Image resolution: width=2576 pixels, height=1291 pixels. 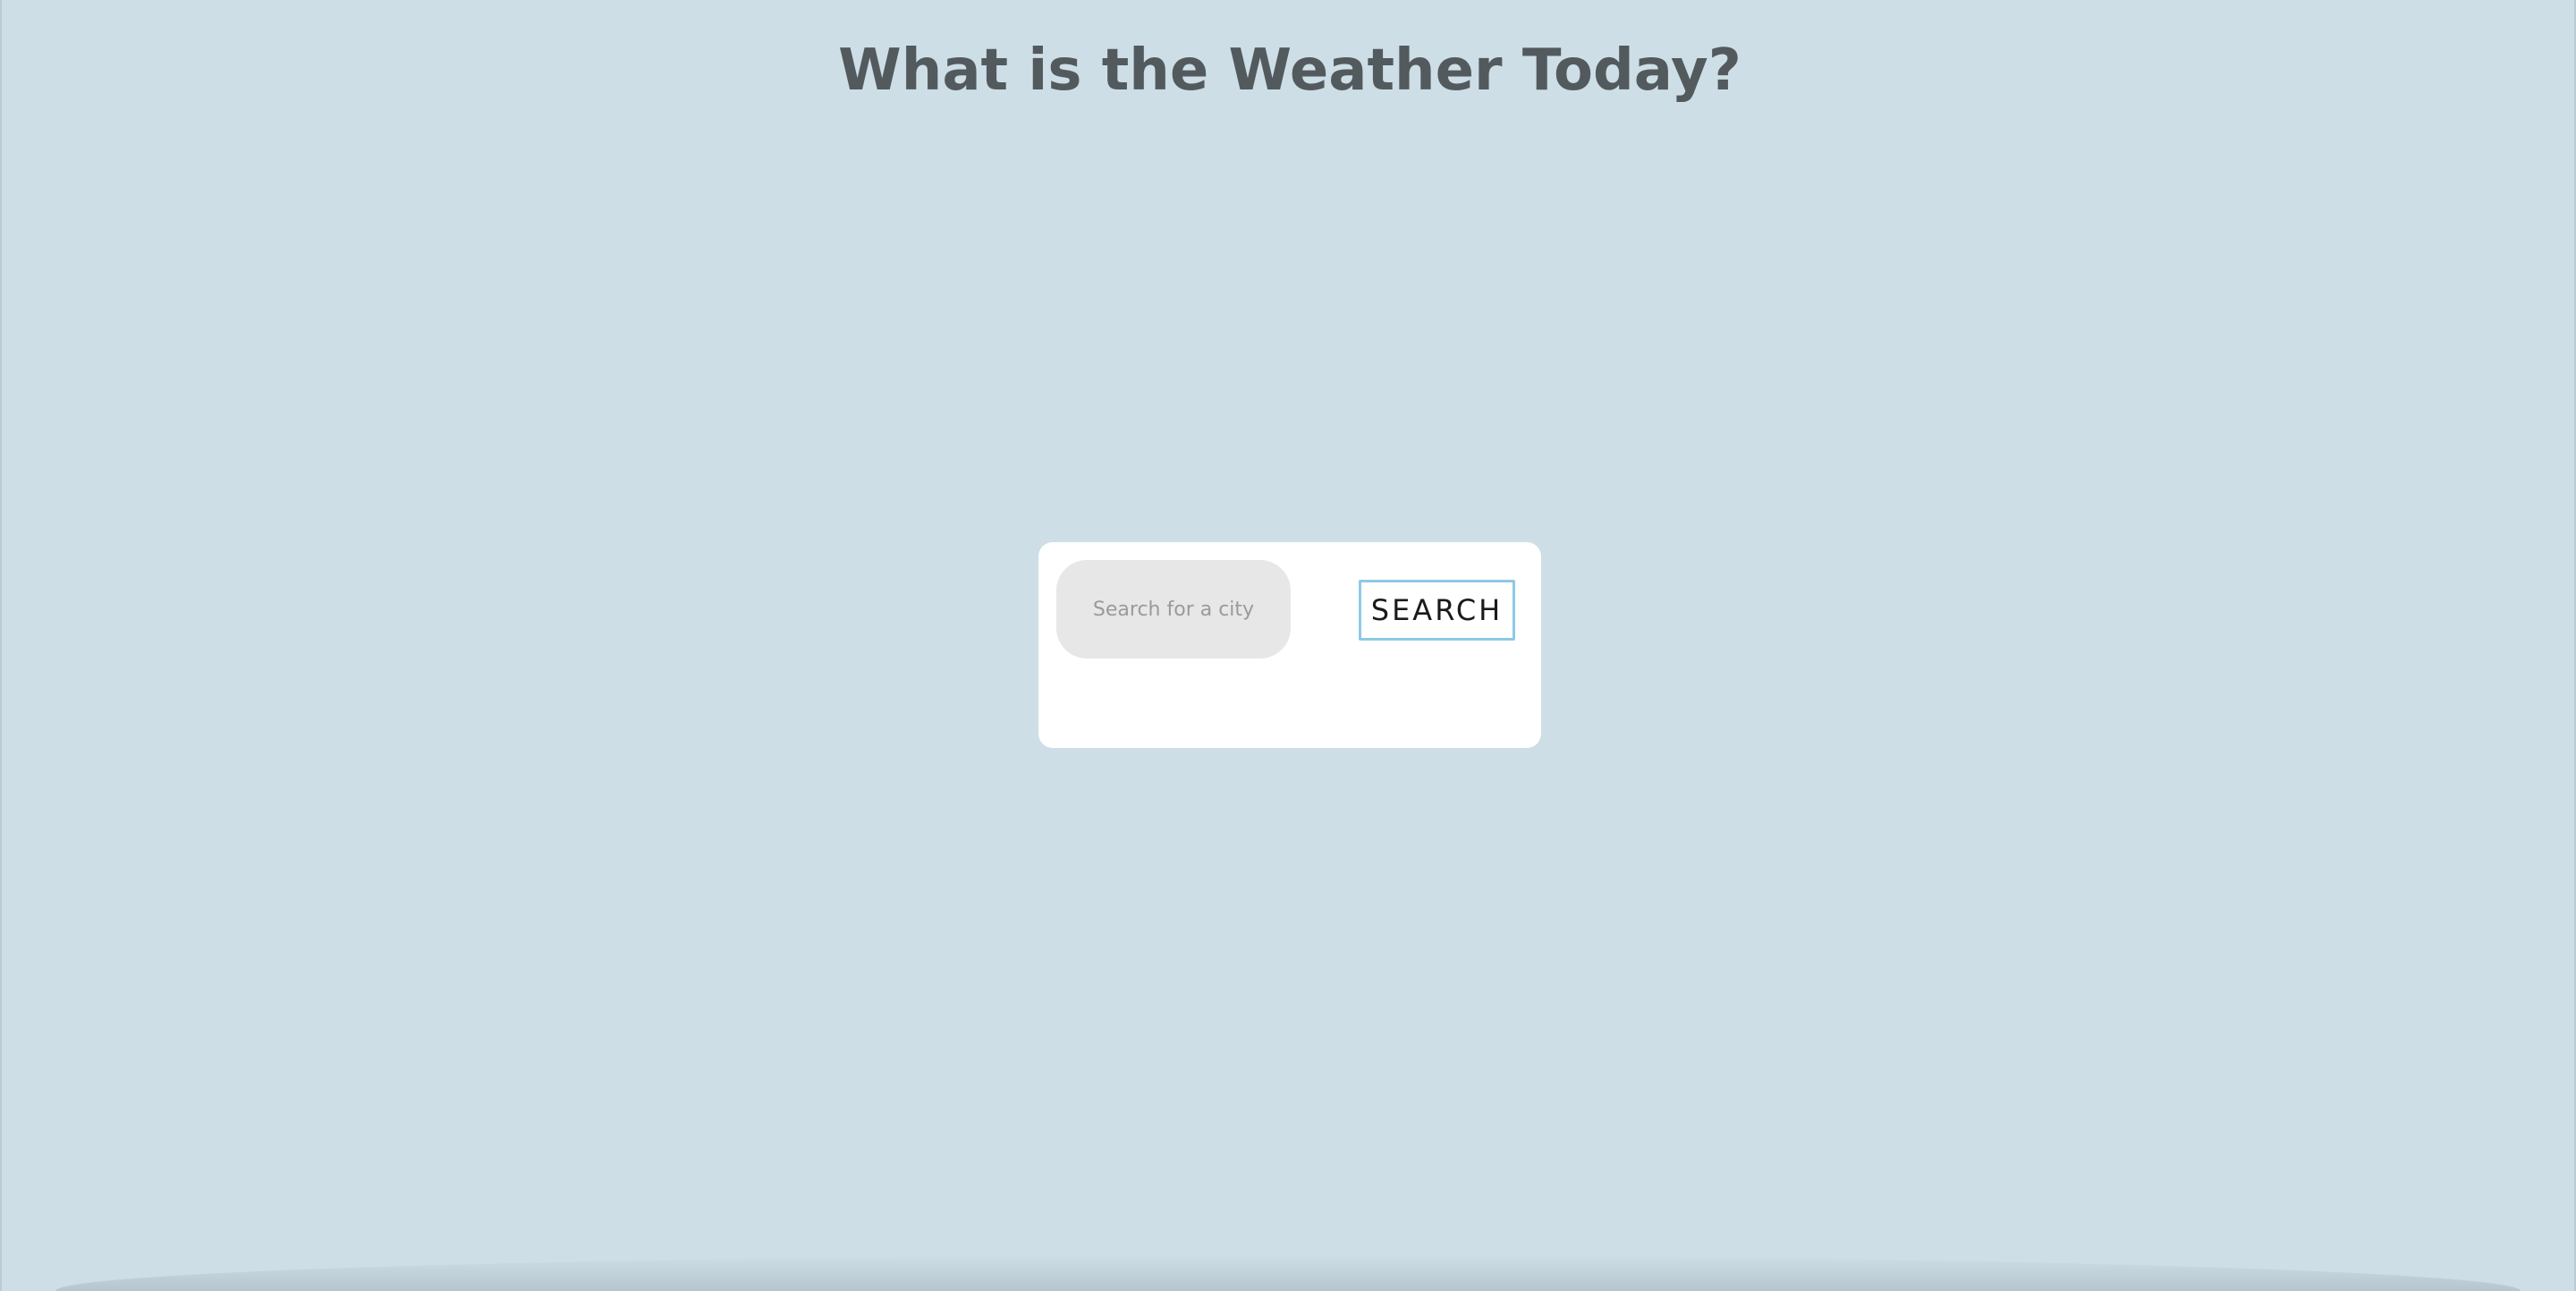 I want to click on city-search-input, so click(x=1173, y=609).